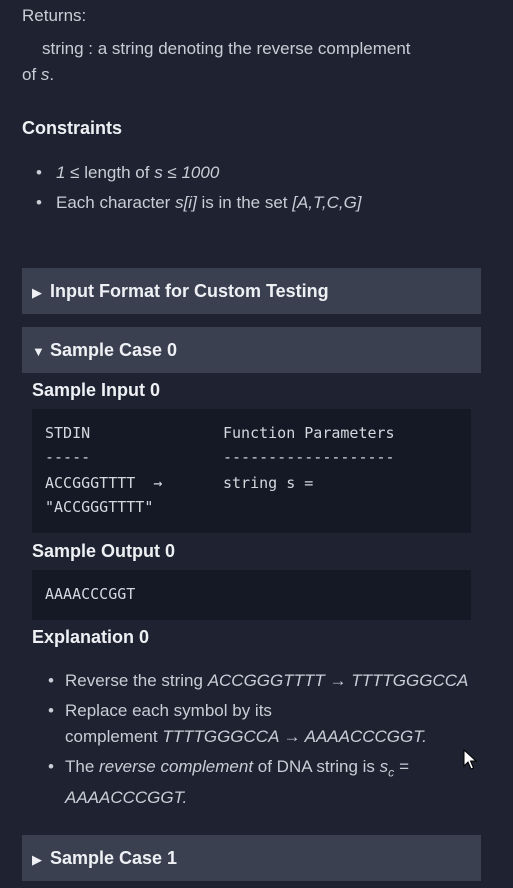  I want to click on returns-type: string, so click(63, 48).